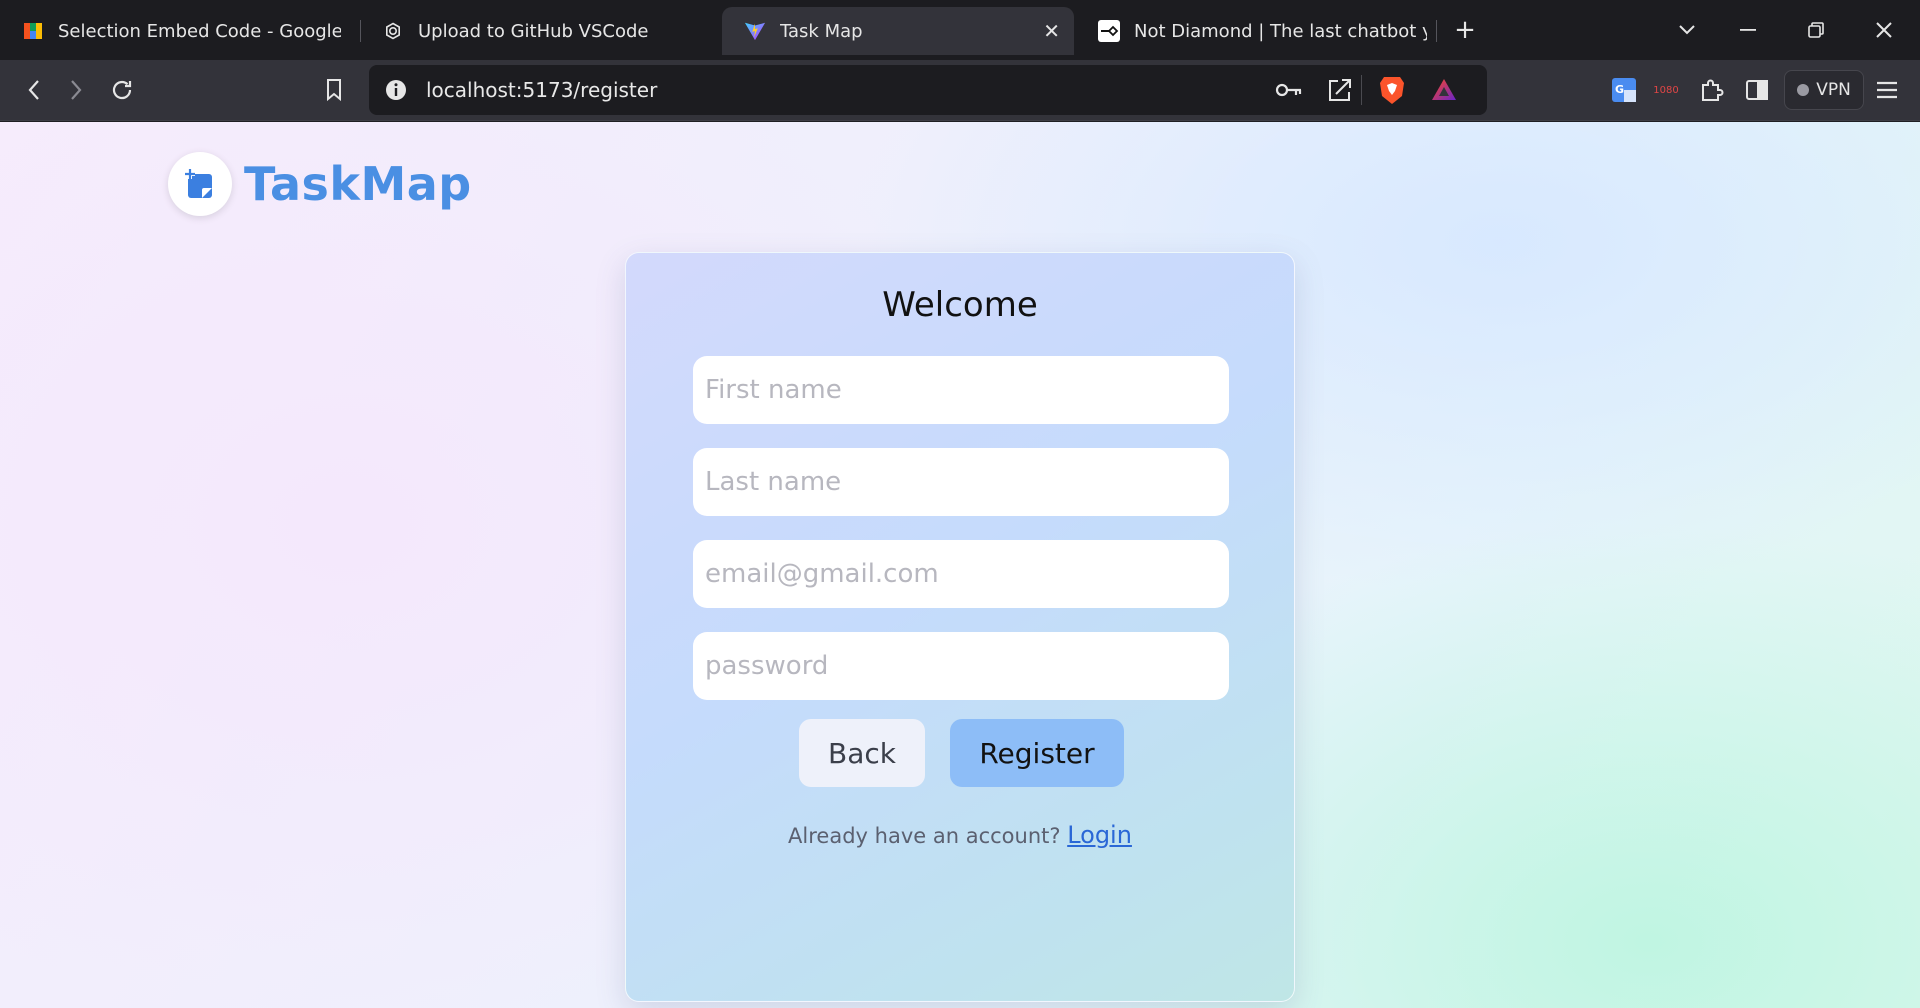  Describe the element at coordinates (1748, 30) in the screenshot. I see `minimize-icon` at that location.